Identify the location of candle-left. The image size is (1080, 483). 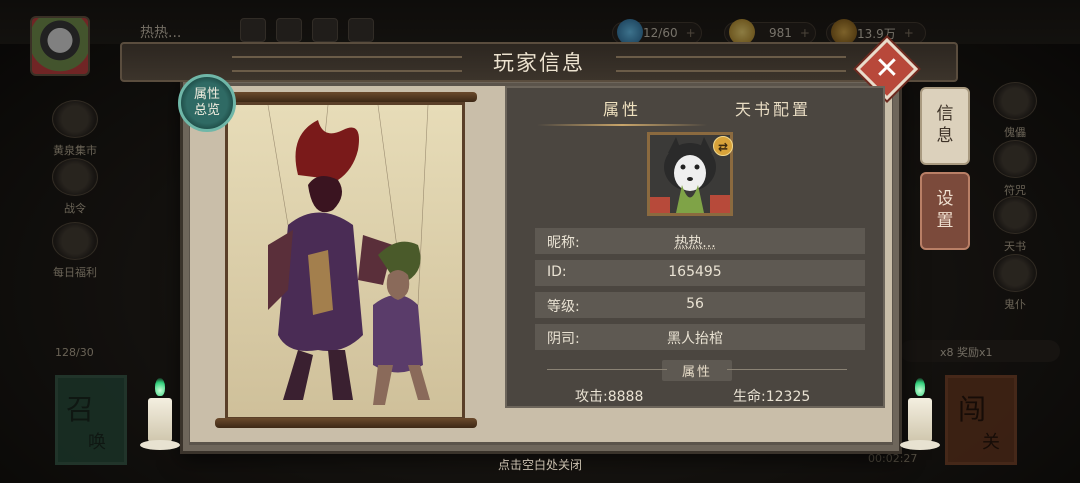
(160, 414).